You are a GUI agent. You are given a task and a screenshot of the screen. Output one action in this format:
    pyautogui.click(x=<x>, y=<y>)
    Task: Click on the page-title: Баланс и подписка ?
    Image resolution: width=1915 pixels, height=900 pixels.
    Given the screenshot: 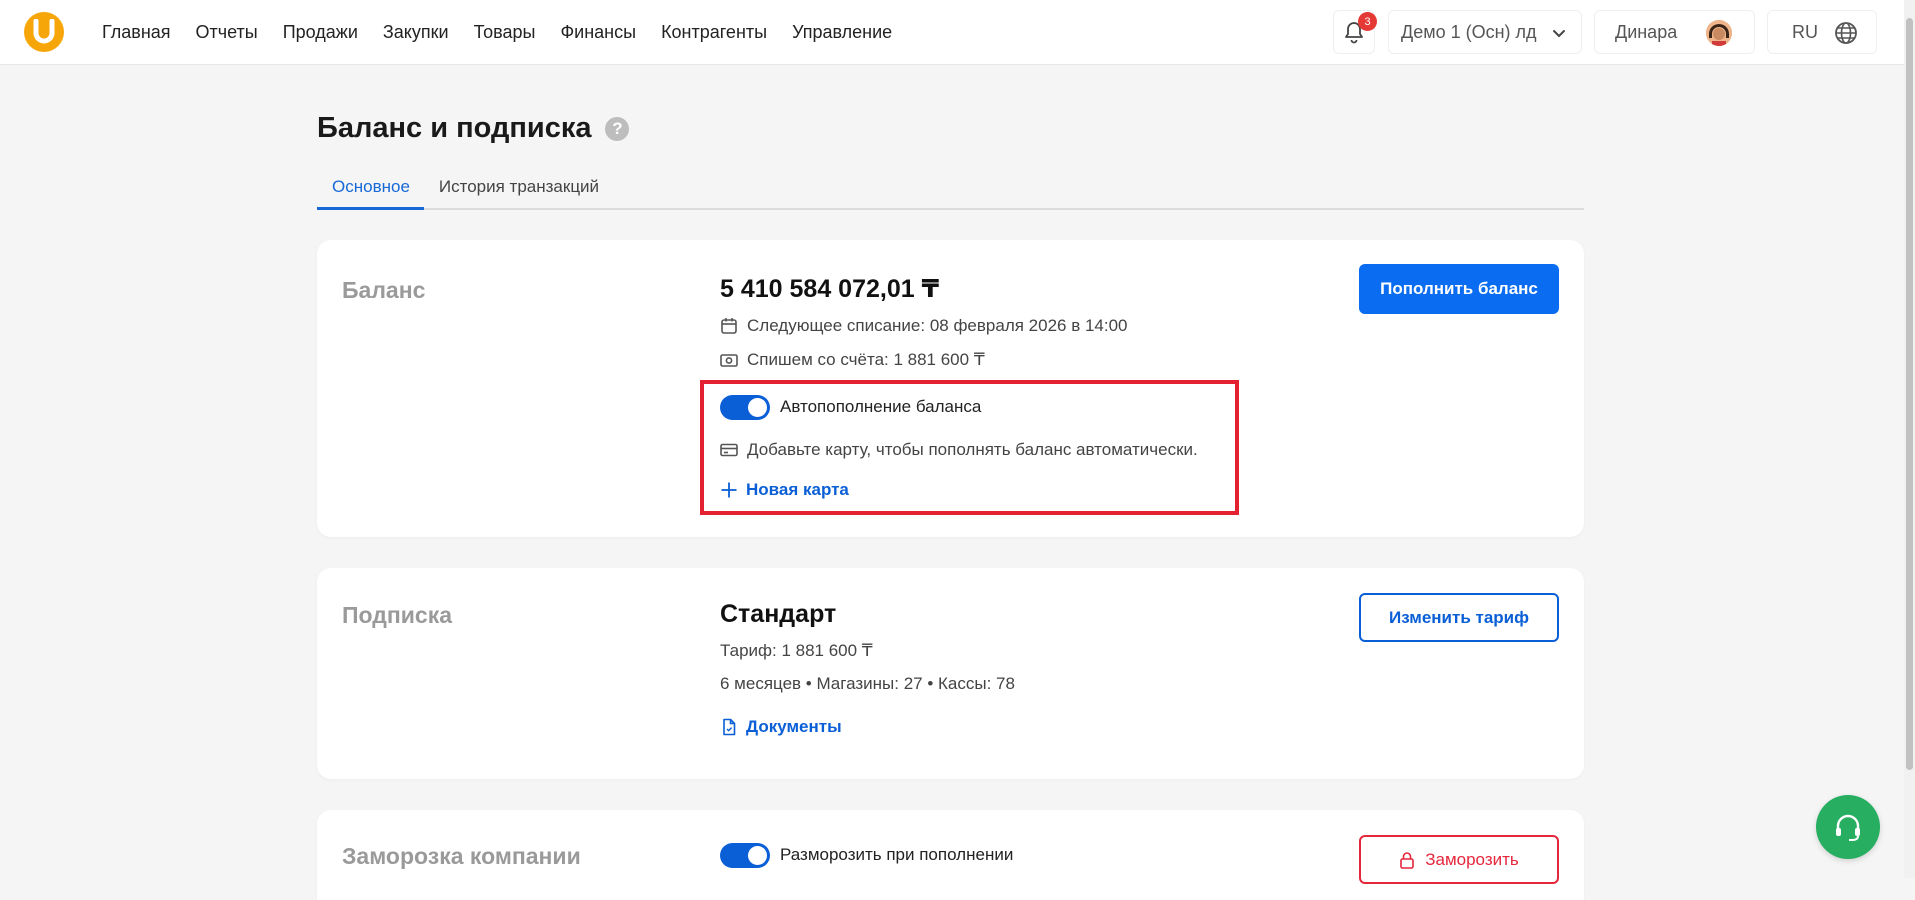 What is the action you would take?
    pyautogui.click(x=473, y=128)
    